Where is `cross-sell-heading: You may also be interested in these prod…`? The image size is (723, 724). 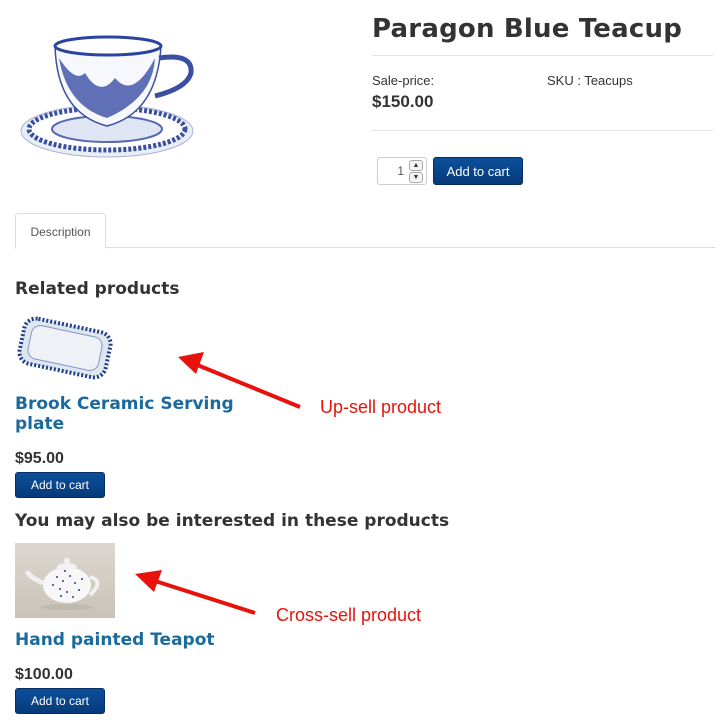 cross-sell-heading: You may also be interested in these prod… is located at coordinates (232, 521).